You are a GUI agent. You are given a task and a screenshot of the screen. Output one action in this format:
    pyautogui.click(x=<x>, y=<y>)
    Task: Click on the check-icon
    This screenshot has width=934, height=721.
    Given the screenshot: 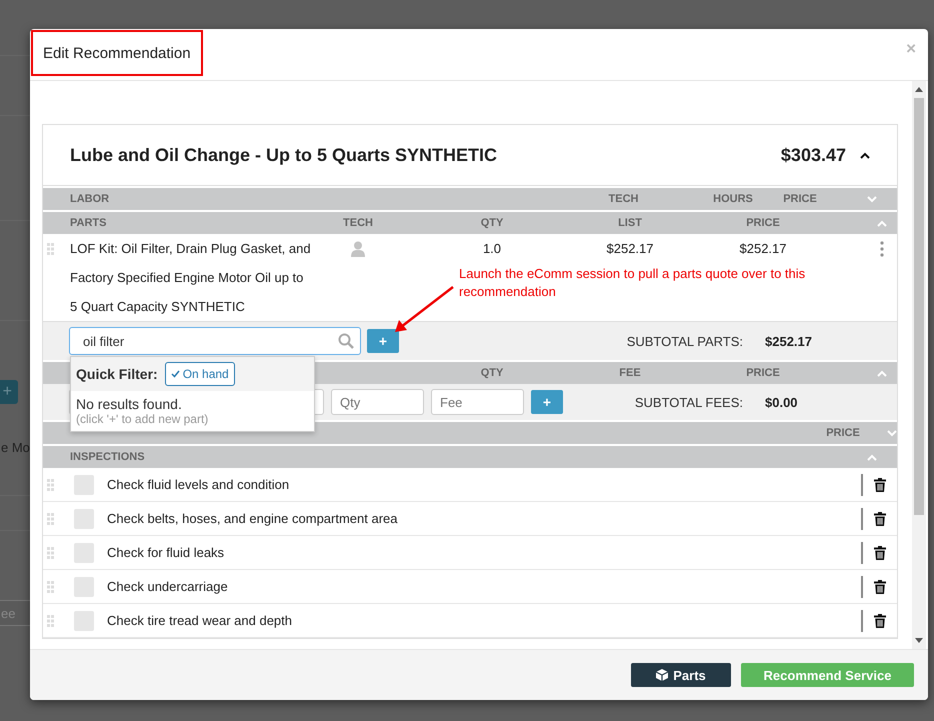 What is the action you would take?
    pyautogui.click(x=175, y=374)
    